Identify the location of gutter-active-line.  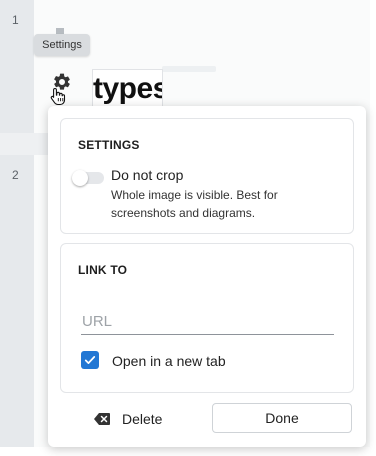
(17, 144).